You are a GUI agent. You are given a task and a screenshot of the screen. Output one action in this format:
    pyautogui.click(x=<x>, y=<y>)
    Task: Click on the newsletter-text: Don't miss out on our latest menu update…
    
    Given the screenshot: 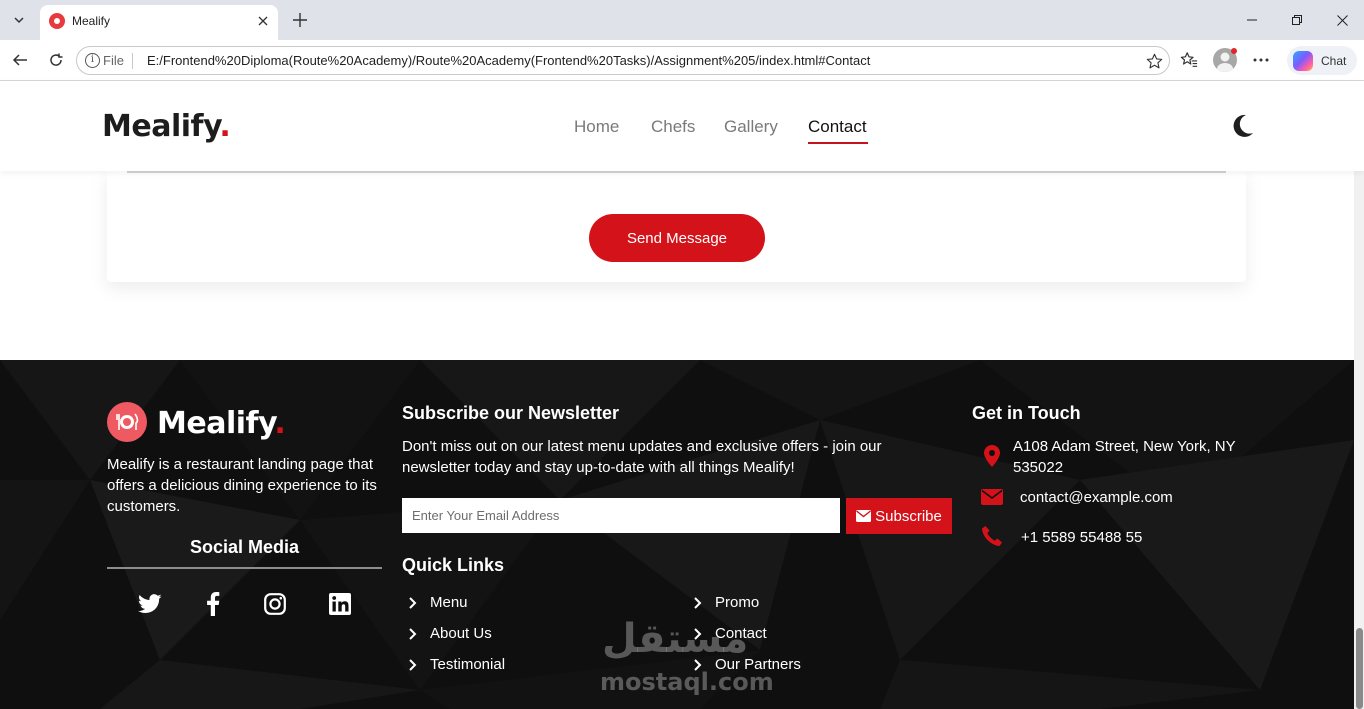 What is the action you would take?
    pyautogui.click(x=642, y=457)
    